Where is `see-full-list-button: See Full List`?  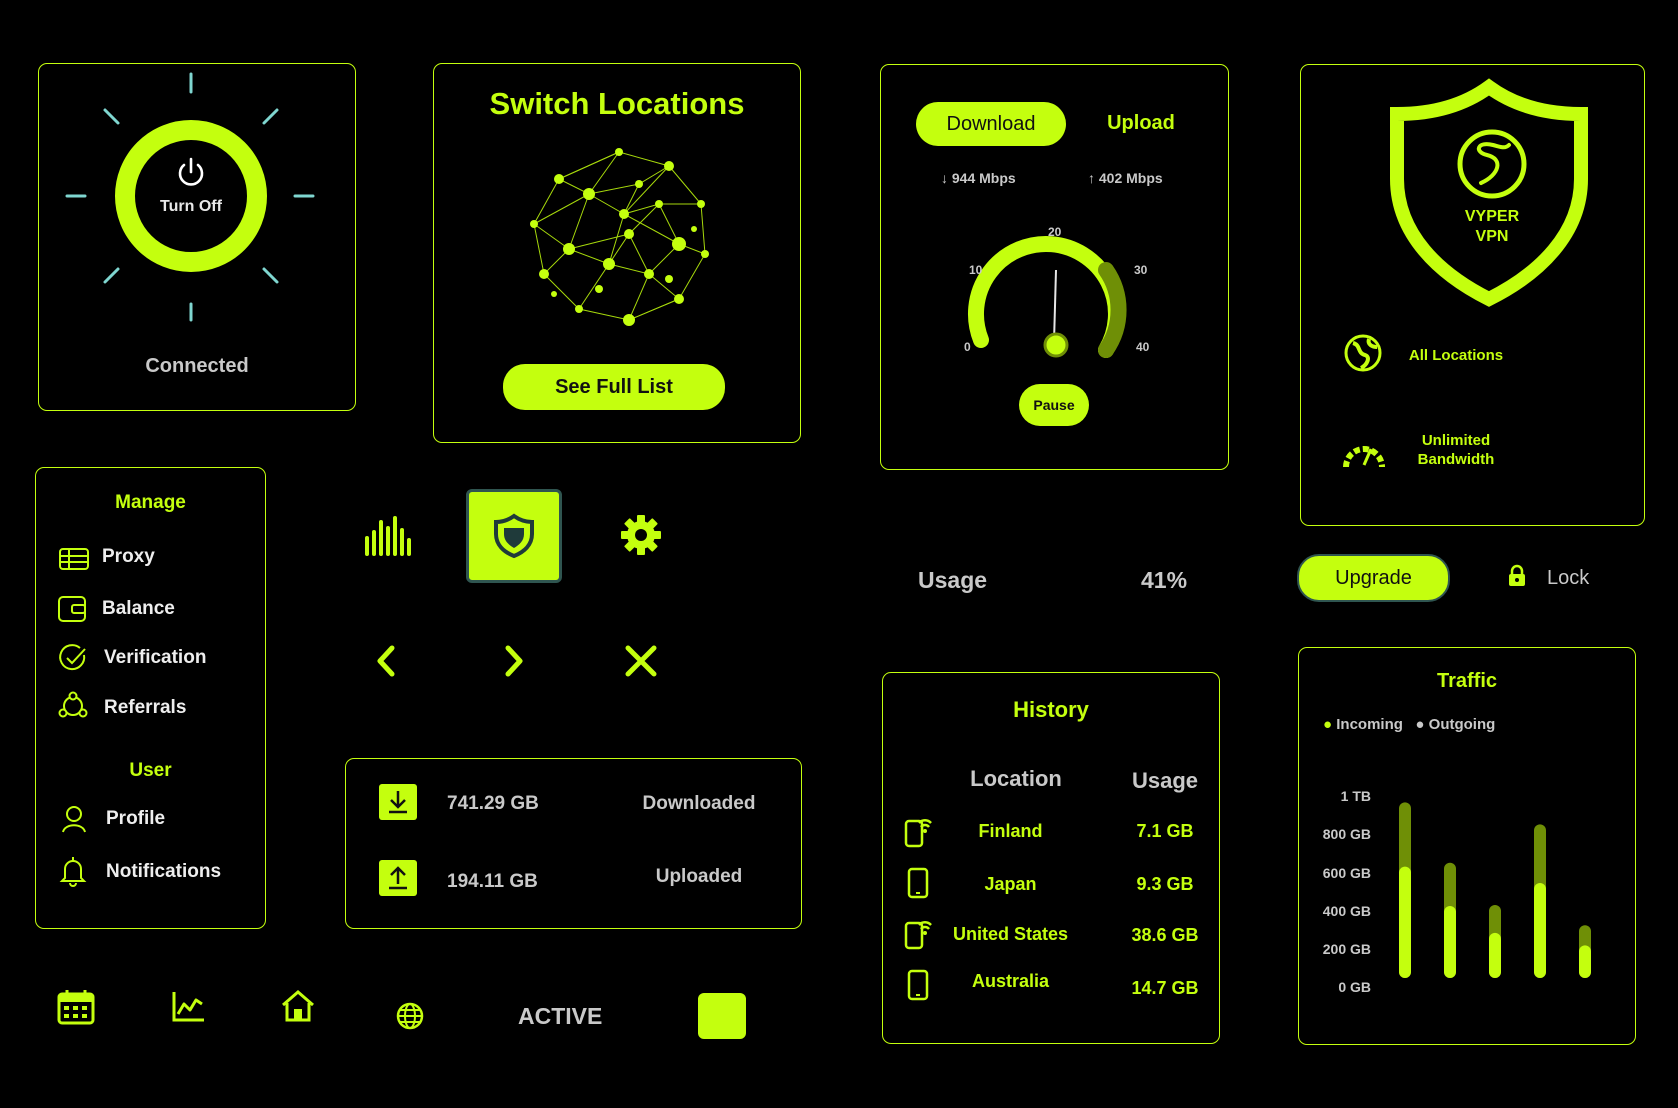
see-full-list-button: See Full List is located at coordinates (614, 387).